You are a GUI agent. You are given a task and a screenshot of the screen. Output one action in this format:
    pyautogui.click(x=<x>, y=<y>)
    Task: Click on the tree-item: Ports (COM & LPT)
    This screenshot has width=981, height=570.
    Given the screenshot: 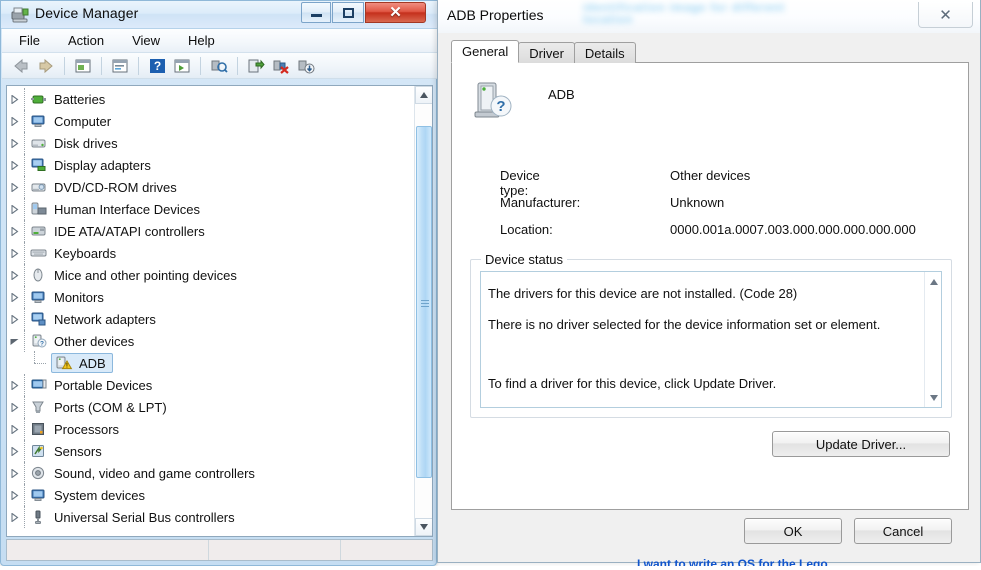 What is the action you would take?
    pyautogui.click(x=210, y=407)
    